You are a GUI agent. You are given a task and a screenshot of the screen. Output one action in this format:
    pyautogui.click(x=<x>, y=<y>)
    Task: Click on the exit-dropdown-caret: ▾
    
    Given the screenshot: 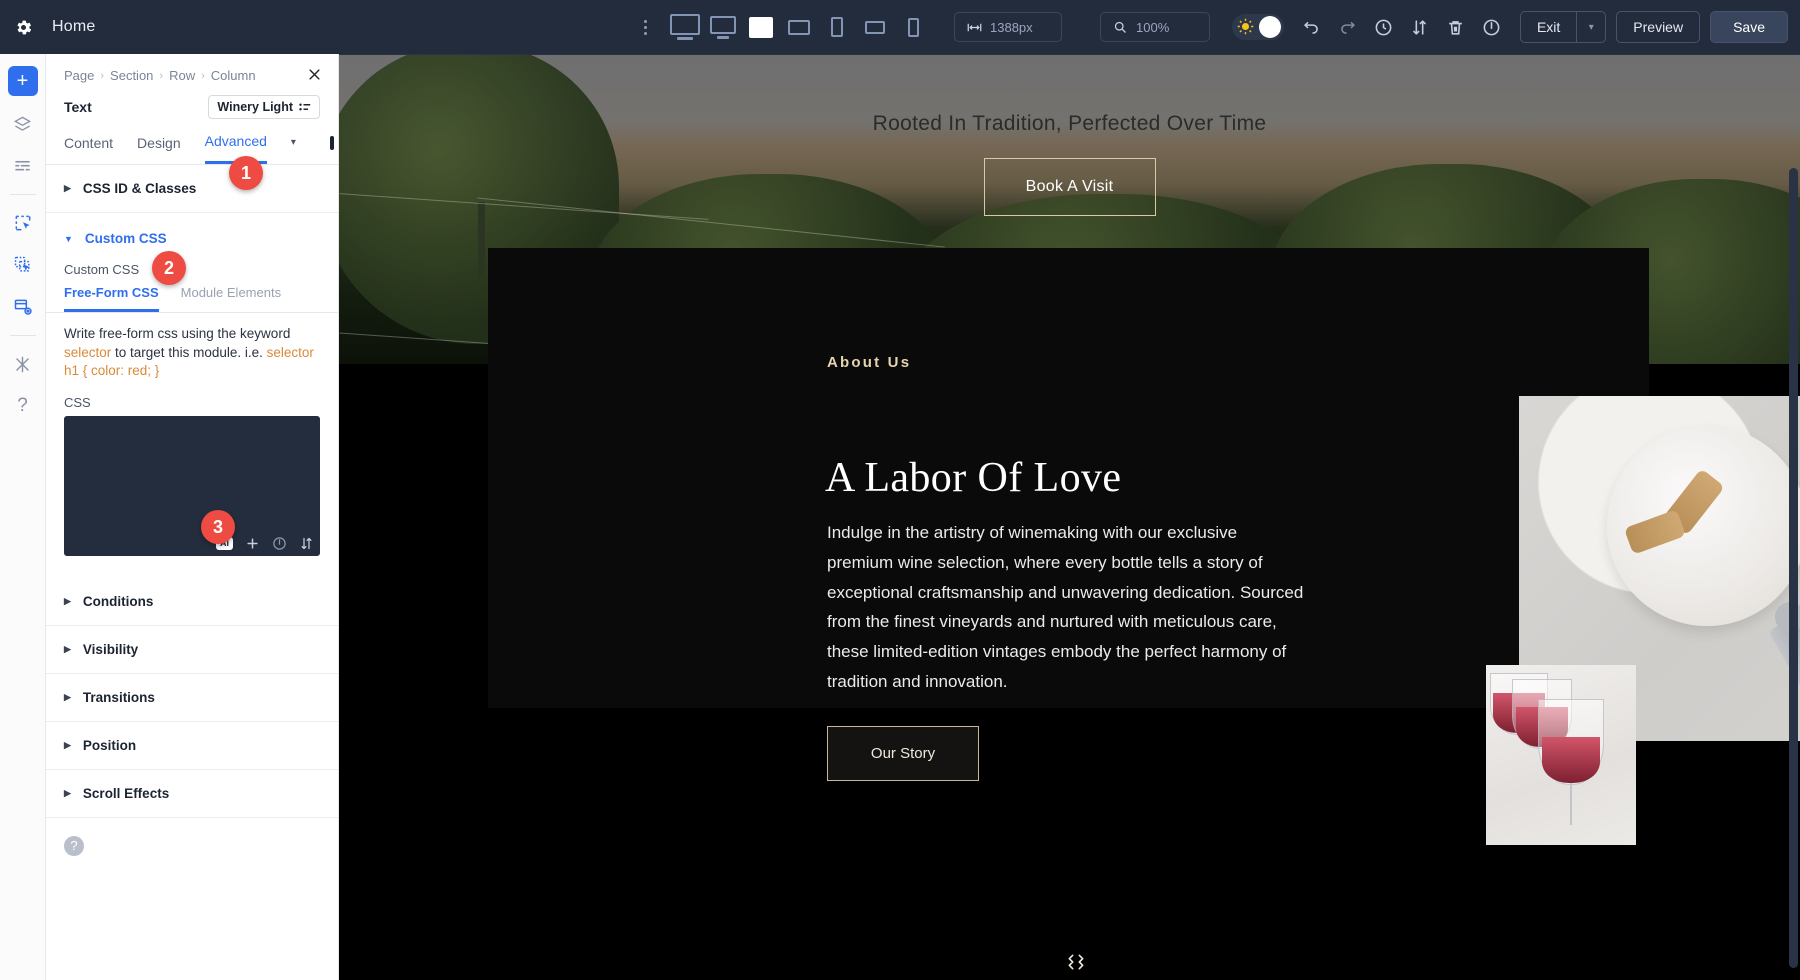 What is the action you would take?
    pyautogui.click(x=1591, y=27)
    